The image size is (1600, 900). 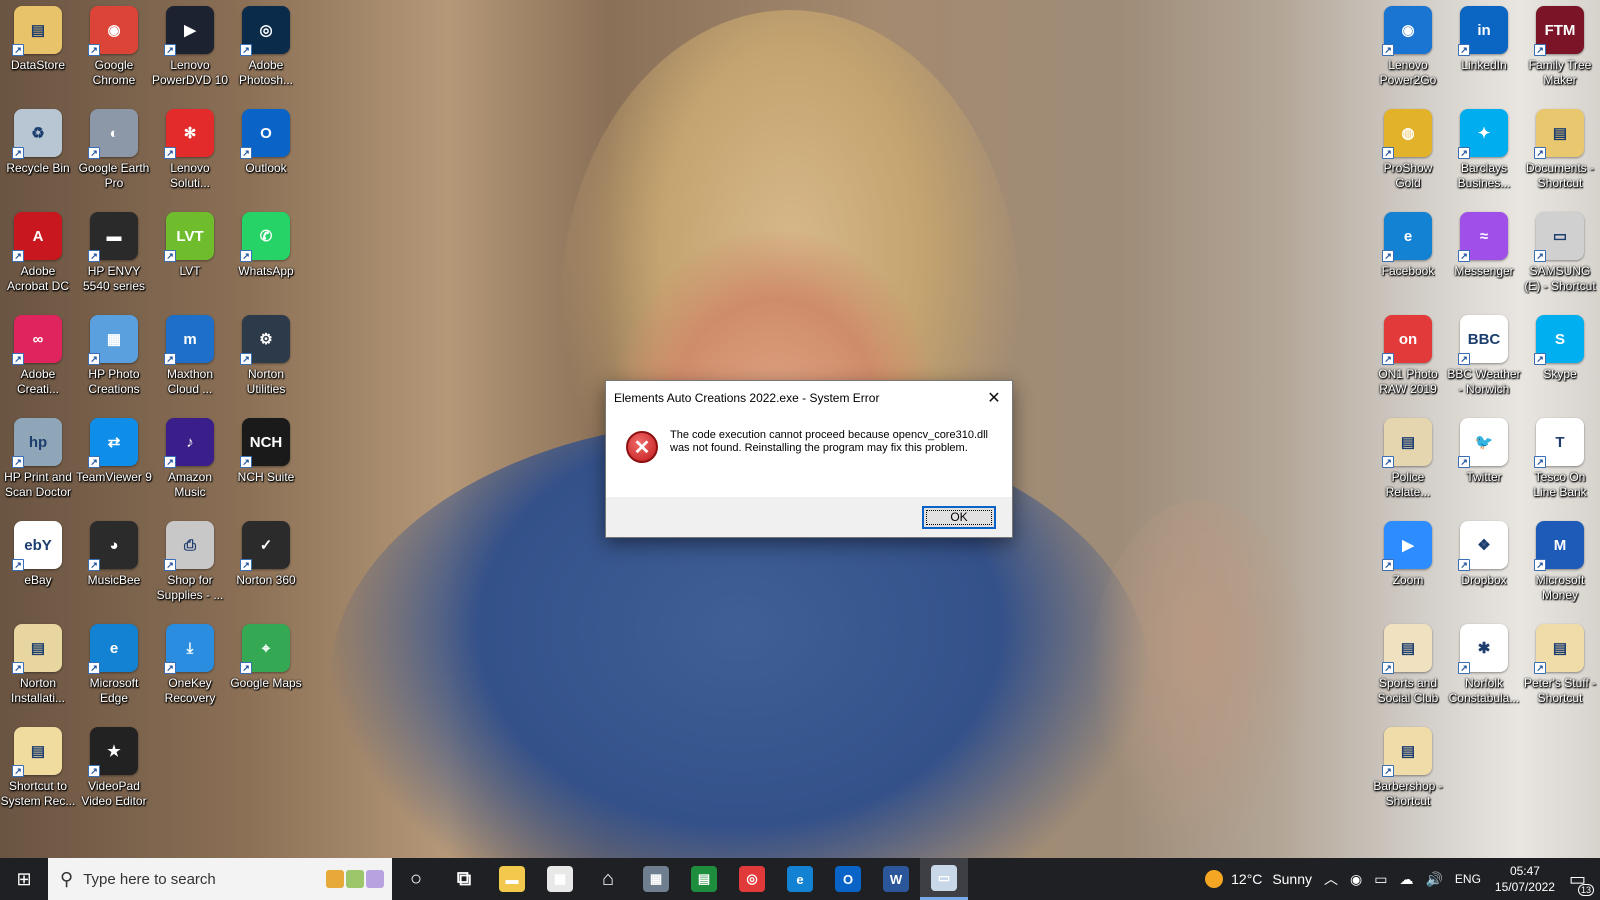 I want to click on desktop-icon: ▭ ↗ SAMSUNG (E) - Shortcut, so click(x=1560, y=256).